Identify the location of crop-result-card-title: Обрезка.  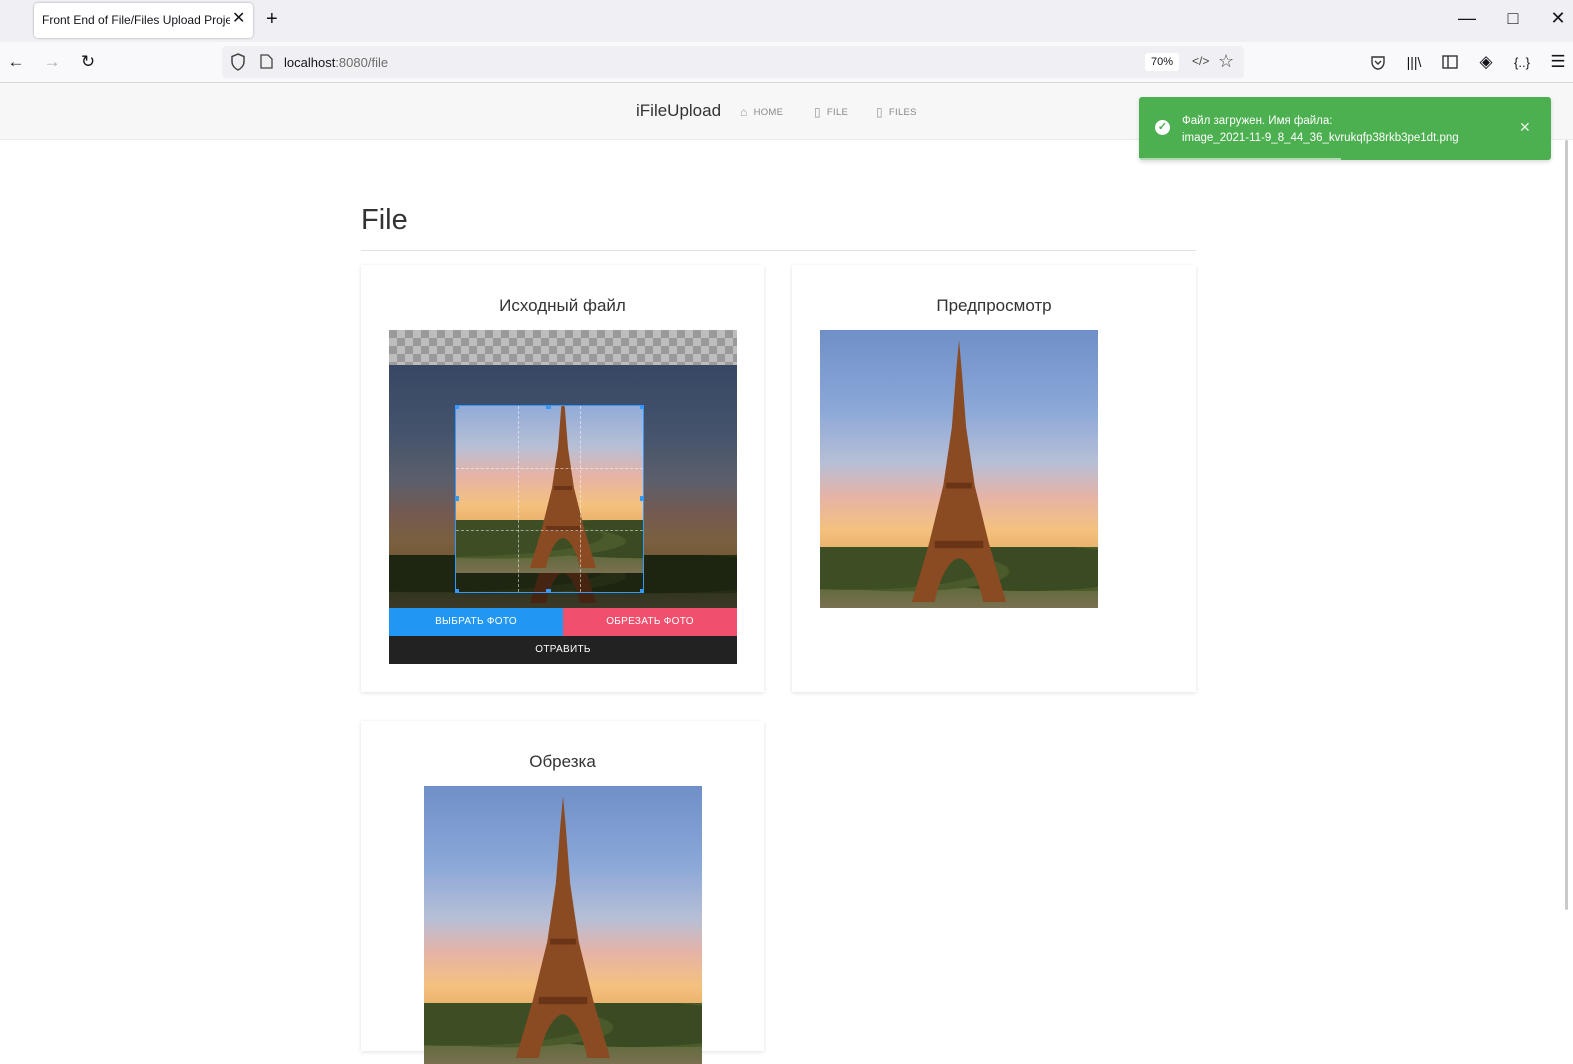
(562, 761).